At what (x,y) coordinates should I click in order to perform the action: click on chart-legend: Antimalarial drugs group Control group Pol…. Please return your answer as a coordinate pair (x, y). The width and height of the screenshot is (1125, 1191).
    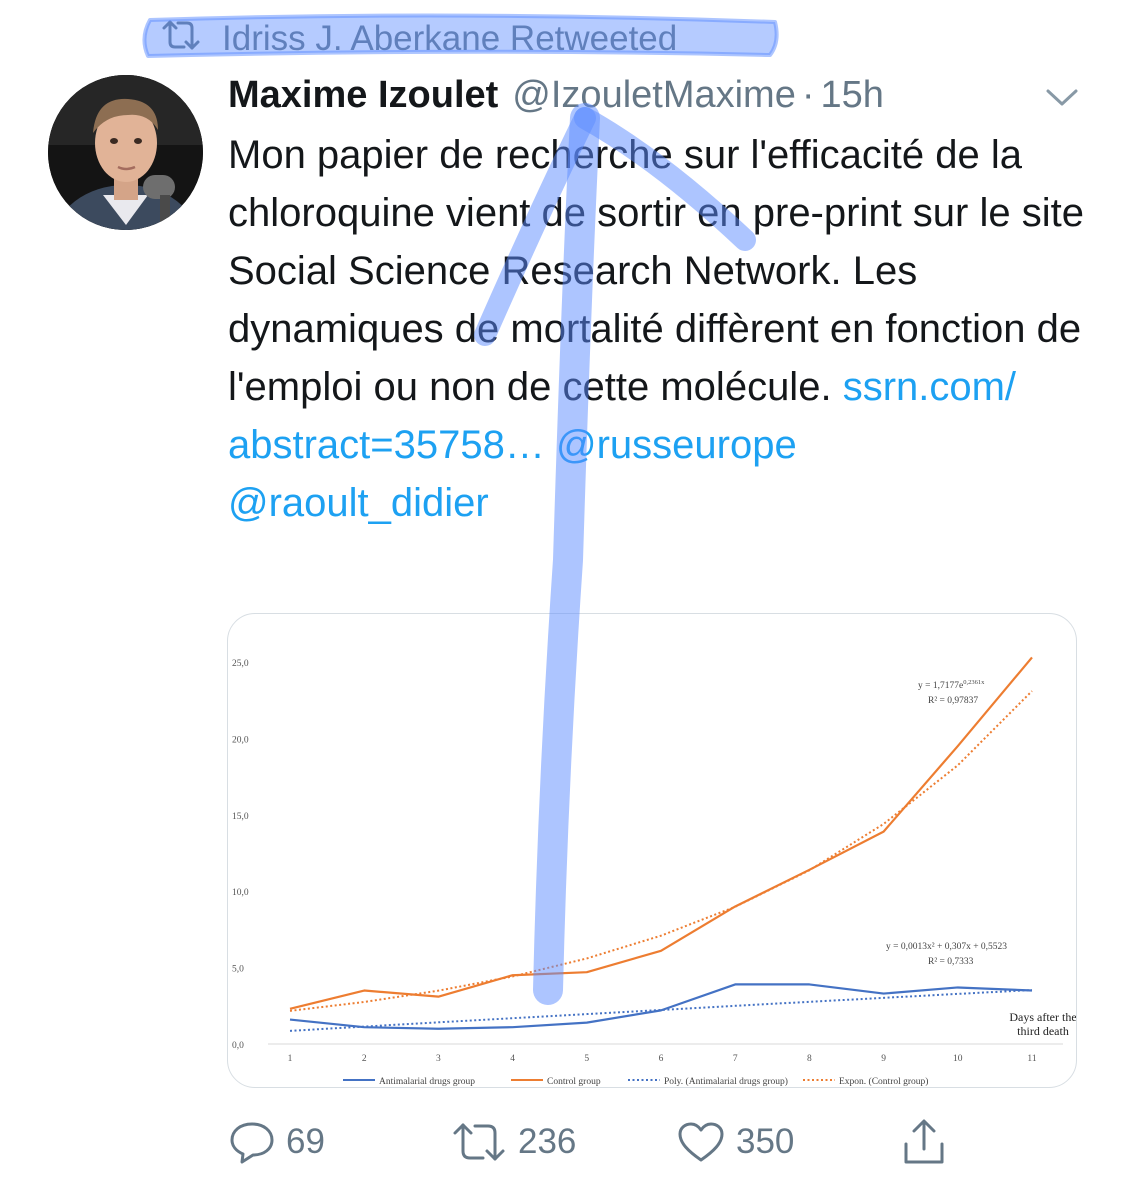
    Looking at the image, I should click on (635, 1081).